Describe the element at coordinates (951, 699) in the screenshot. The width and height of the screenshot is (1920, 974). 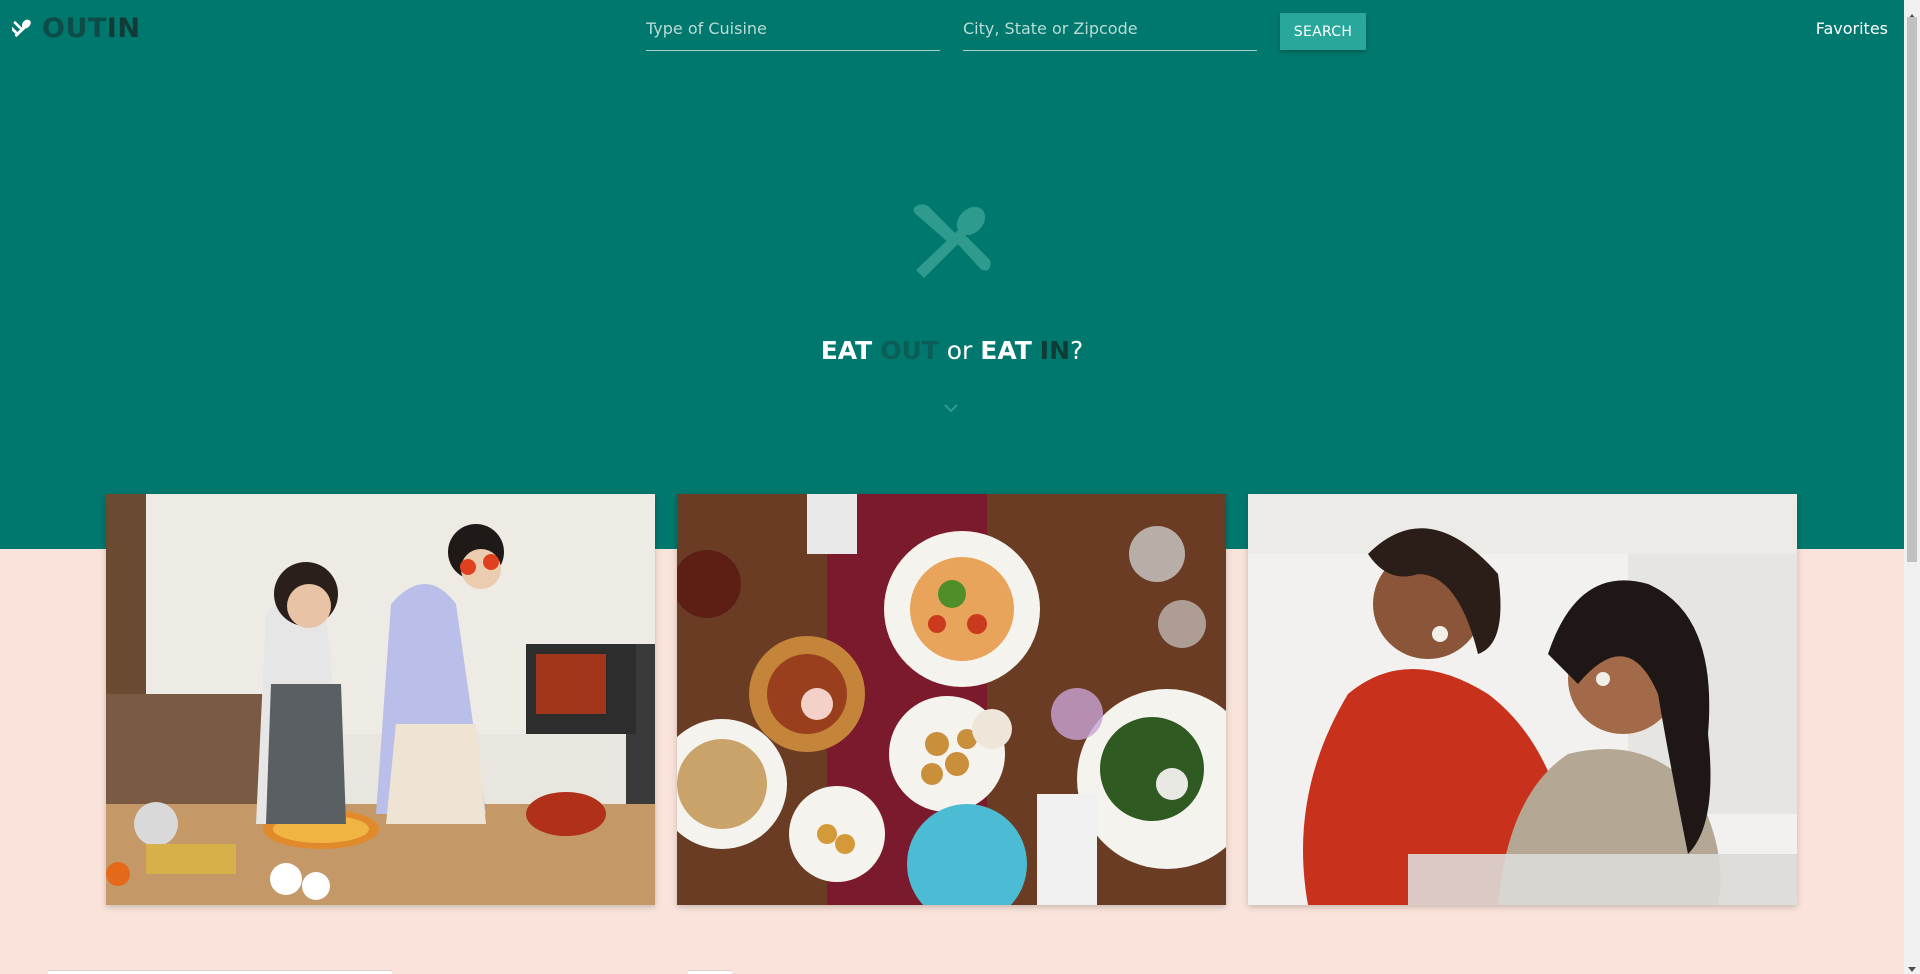
I see `table-dishes-photo` at that location.